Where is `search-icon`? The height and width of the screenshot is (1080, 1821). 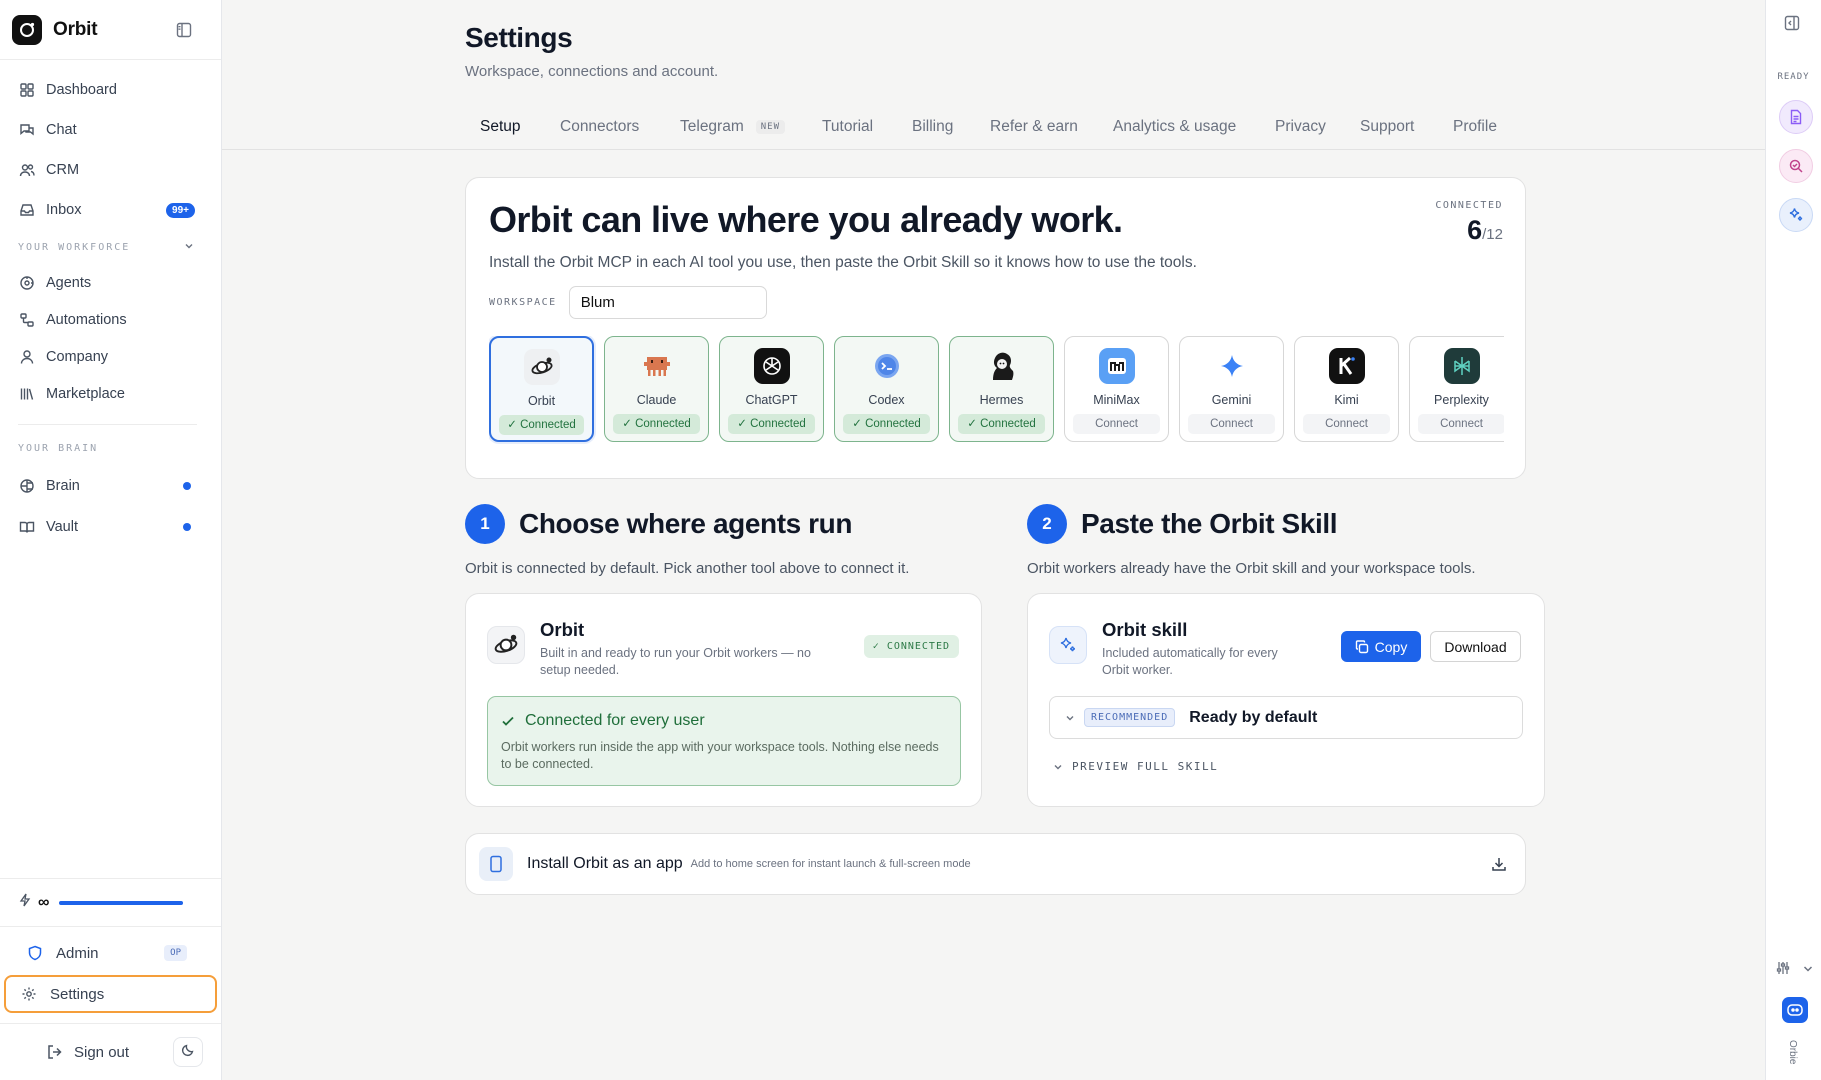 search-icon is located at coordinates (1796, 166).